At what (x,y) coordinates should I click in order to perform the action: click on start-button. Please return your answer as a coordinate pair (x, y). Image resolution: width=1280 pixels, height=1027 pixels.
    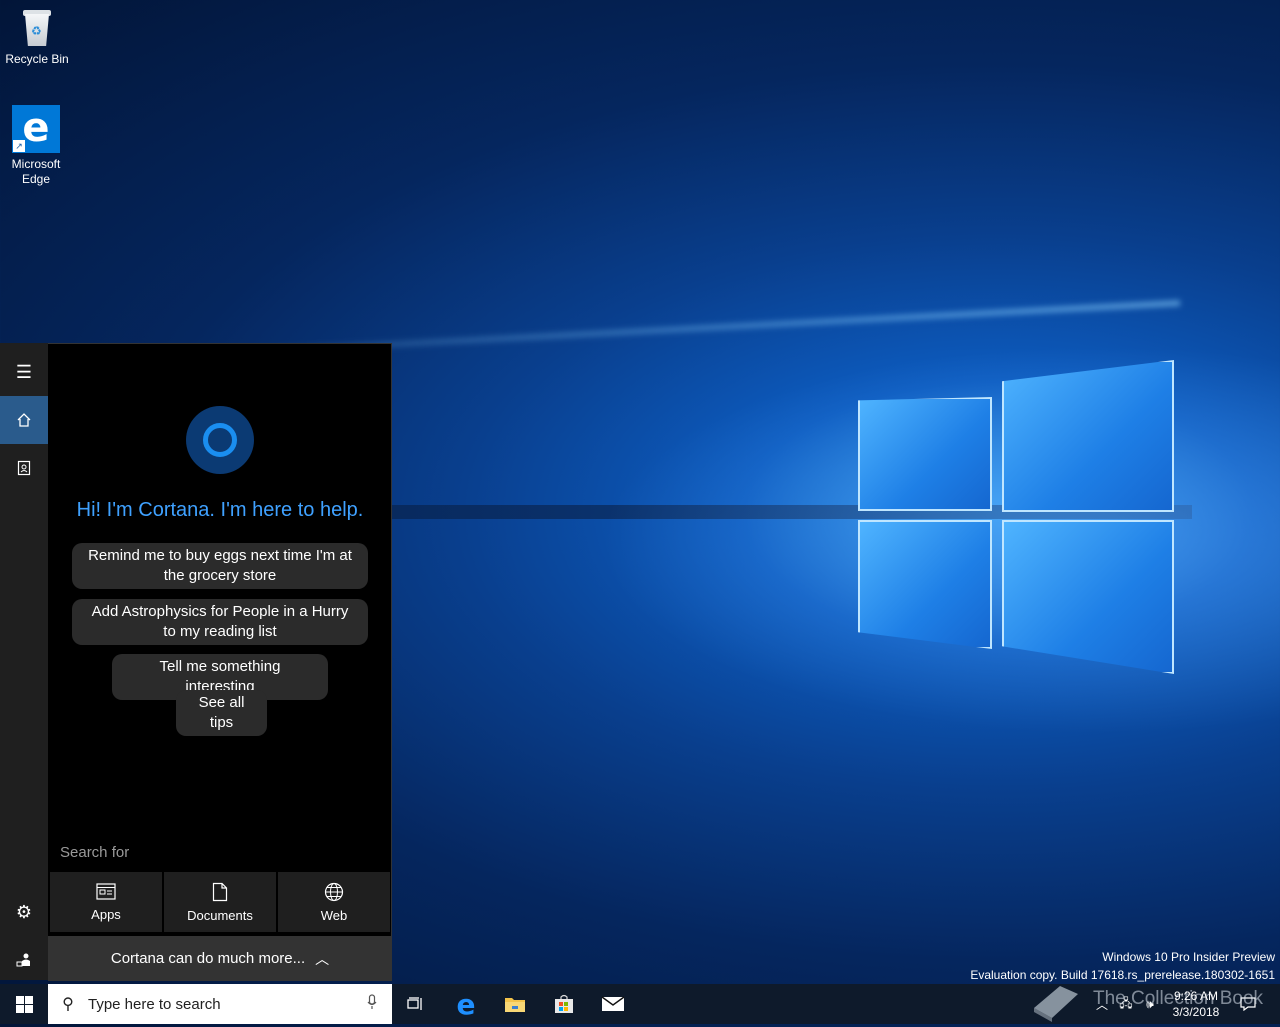
    Looking at the image, I should click on (24, 1004).